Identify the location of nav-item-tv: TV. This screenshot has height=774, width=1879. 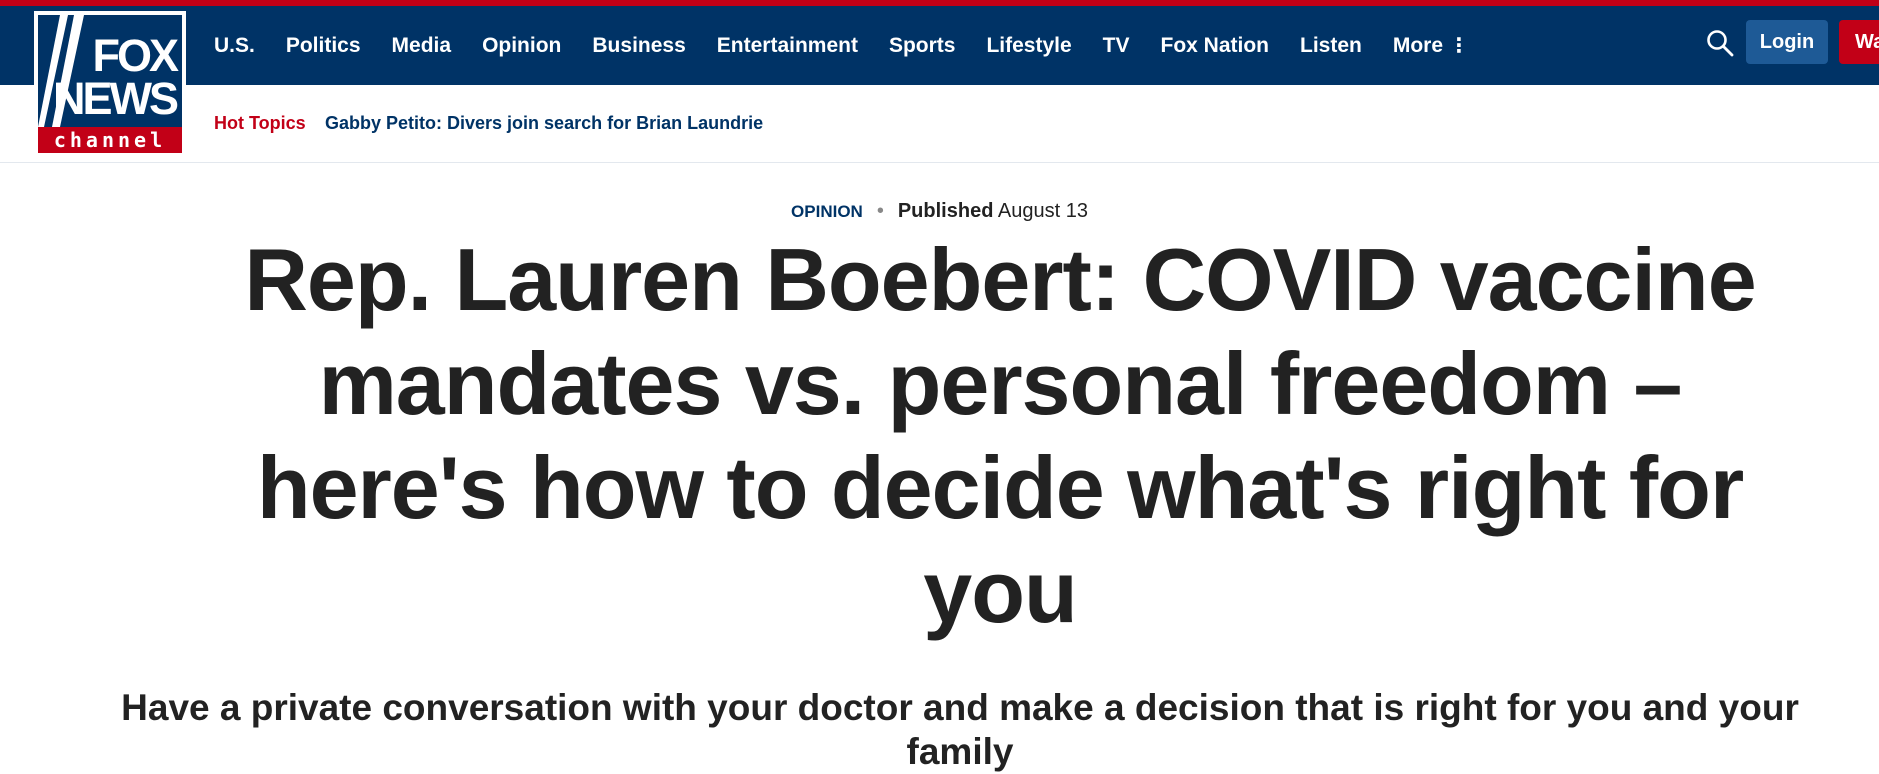
(1116, 46).